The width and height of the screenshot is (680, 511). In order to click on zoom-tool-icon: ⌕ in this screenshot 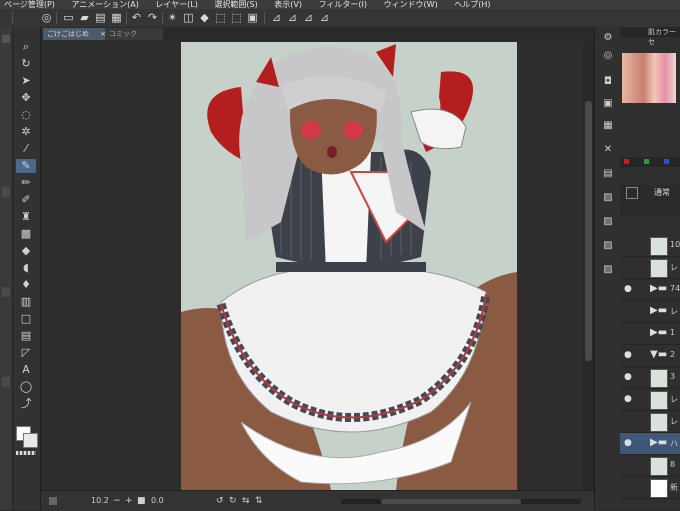, I will do `click(26, 47)`.